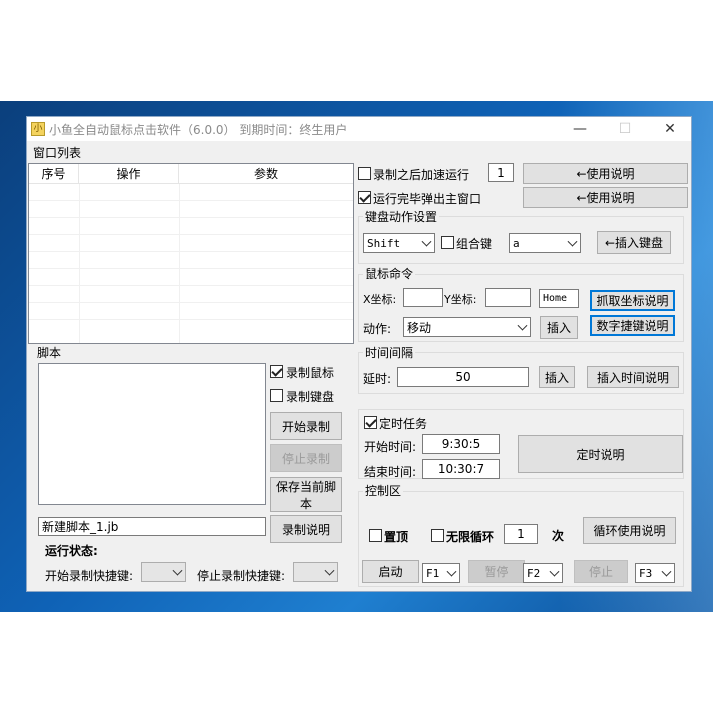 Image resolution: width=713 pixels, height=713 pixels. What do you see at coordinates (632, 325) in the screenshot?
I see `number-hotkey-help-button: 数字捷键说明` at bounding box center [632, 325].